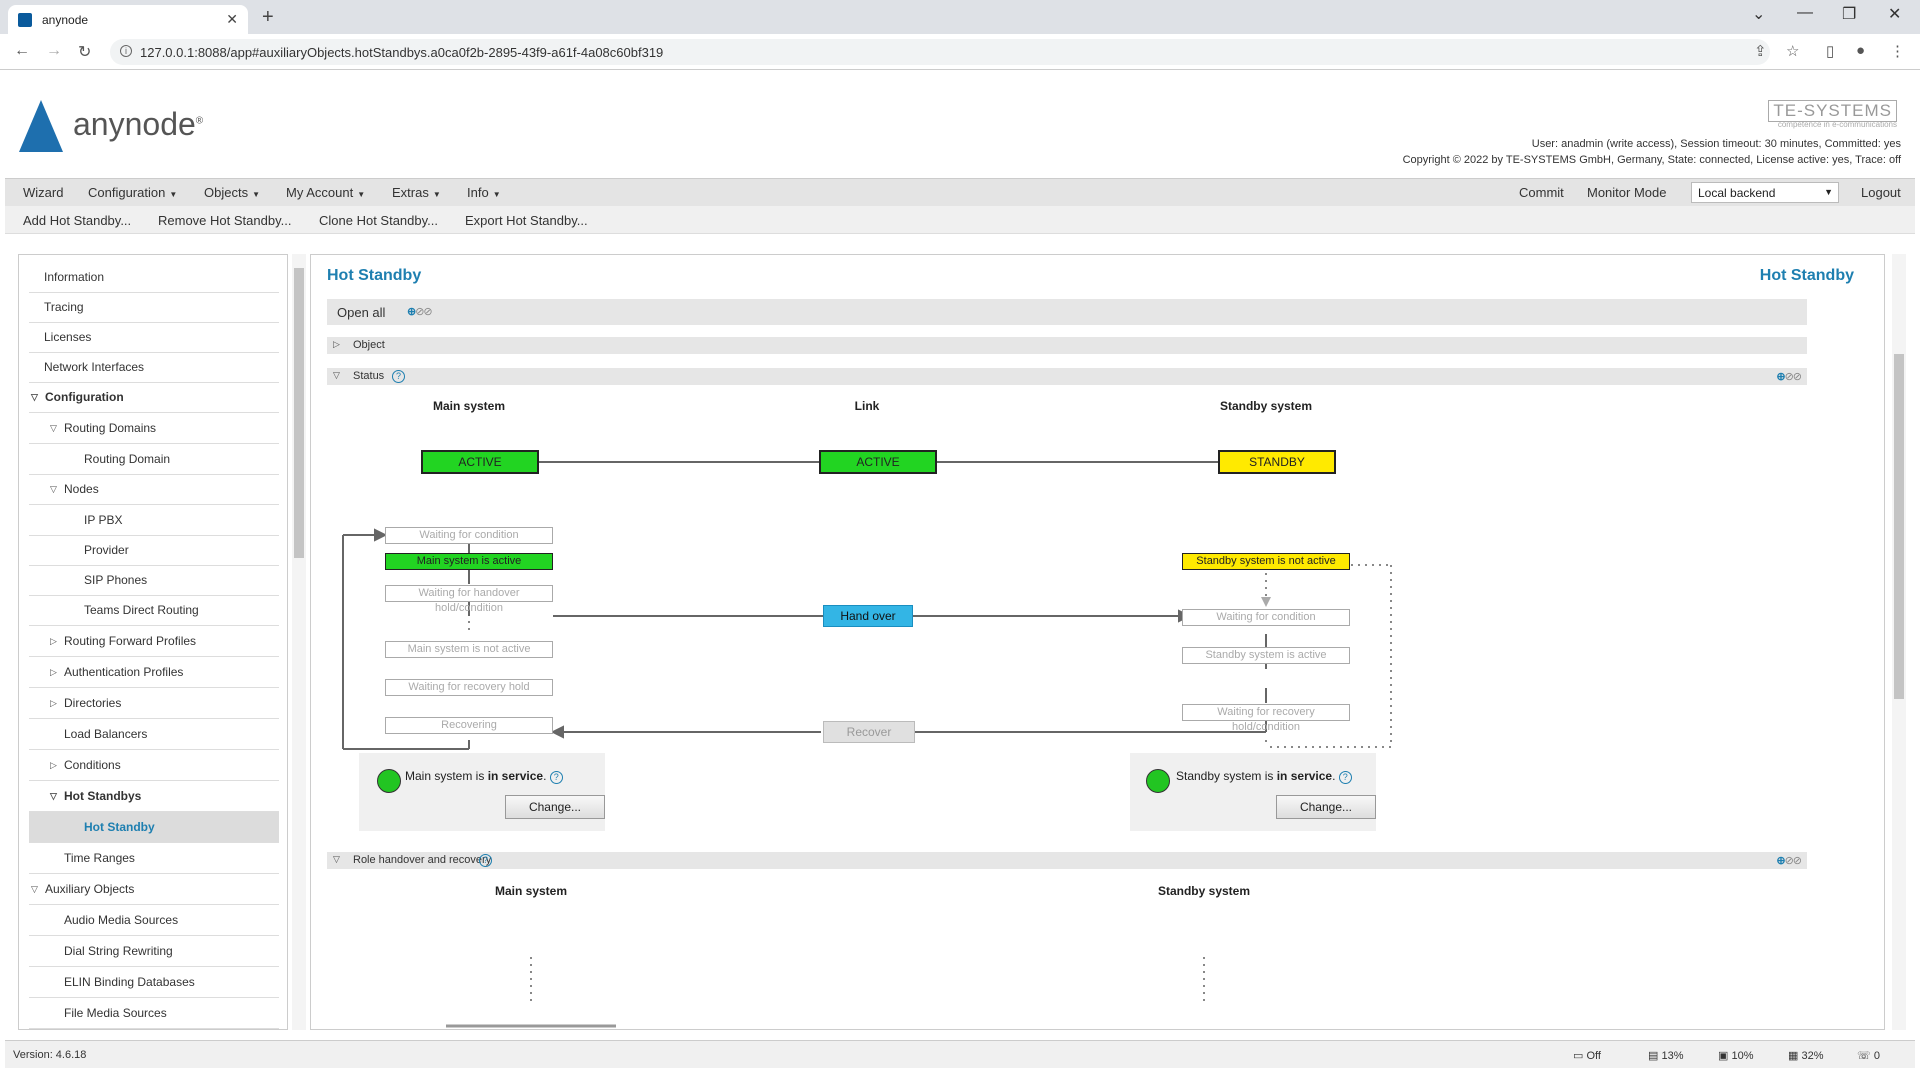  I want to click on menu-my-account: My Account ▼, so click(325, 192).